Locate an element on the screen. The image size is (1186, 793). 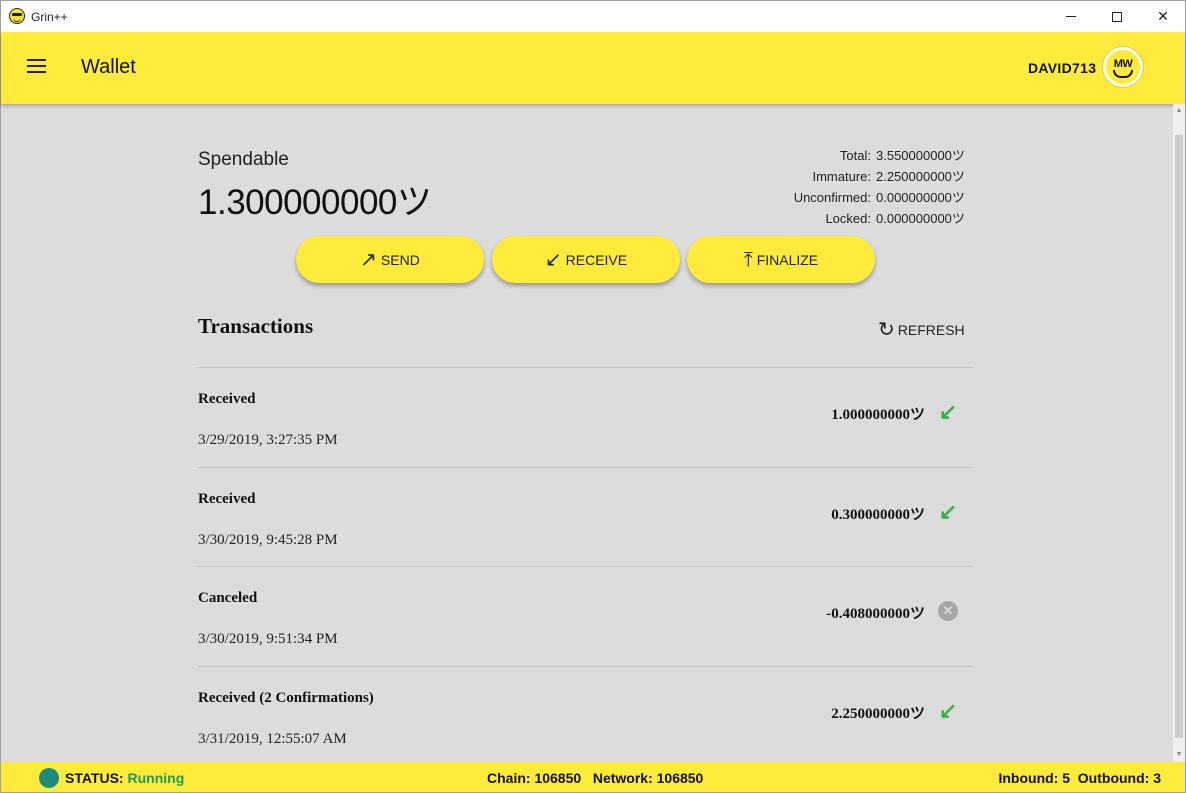
receive-label: RECEIVE is located at coordinates (596, 259).